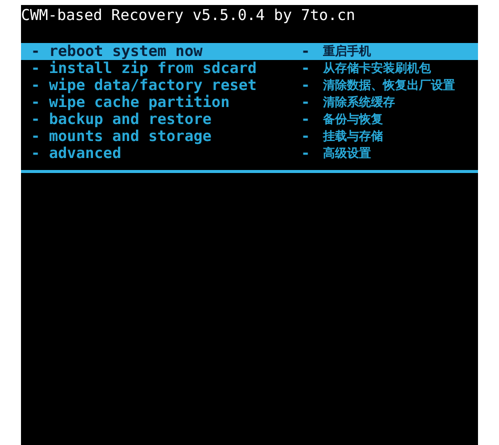 Image resolution: width=499 pixels, height=445 pixels. I want to click on menu-label-chinese: 清除系统缓存, so click(359, 102).